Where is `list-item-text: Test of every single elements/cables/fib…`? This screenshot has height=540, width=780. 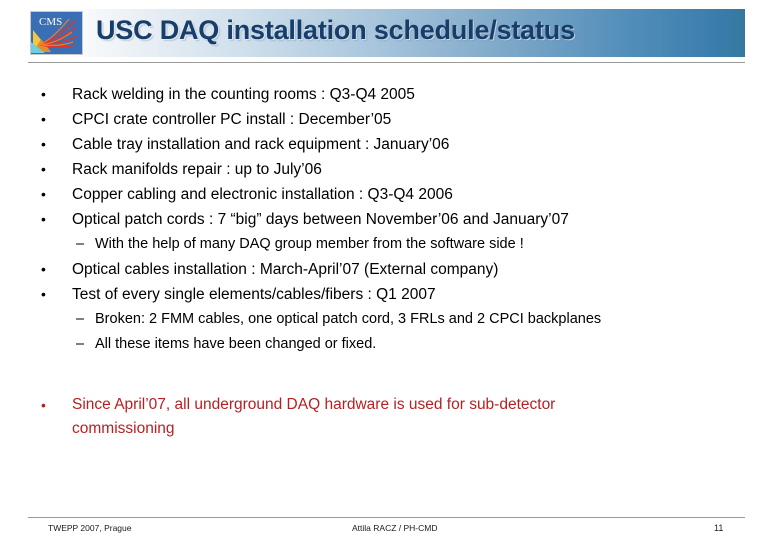 list-item-text: Test of every single elements/cables/fib… is located at coordinates (254, 294).